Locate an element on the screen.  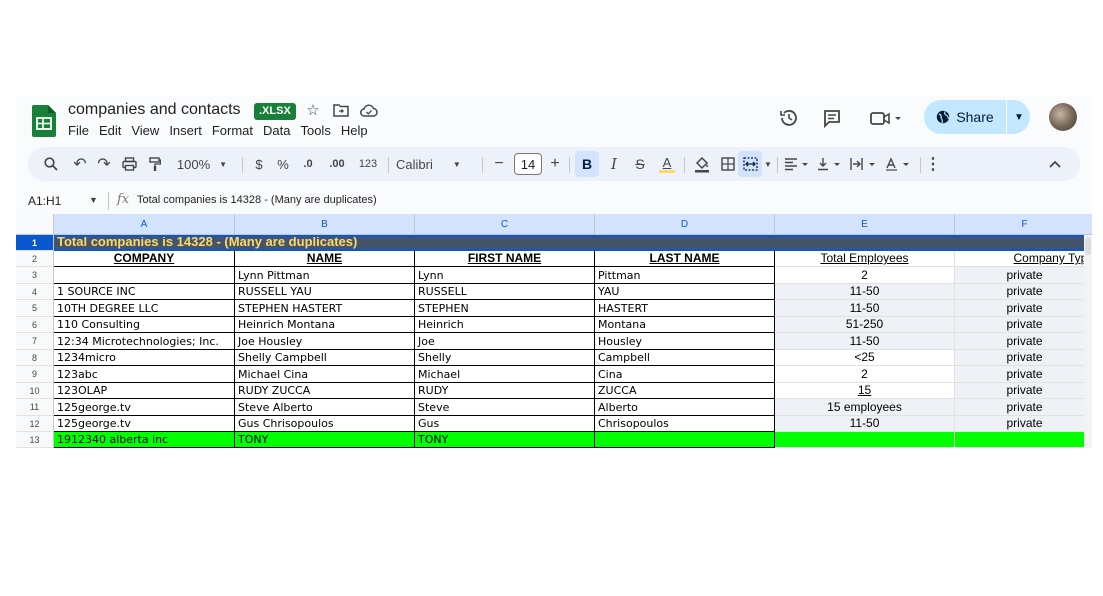
cell-f10: private is located at coordinates (1023, 391).